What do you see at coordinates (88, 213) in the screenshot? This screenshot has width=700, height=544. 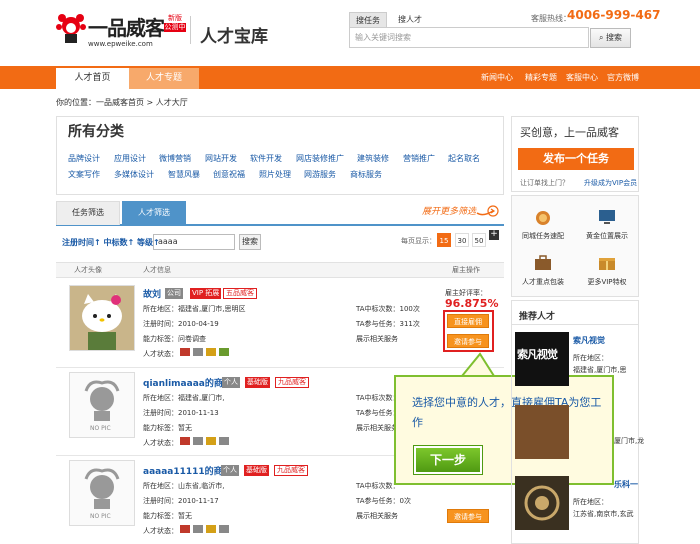 I see `tab-task-filter: 任务筛选` at bounding box center [88, 213].